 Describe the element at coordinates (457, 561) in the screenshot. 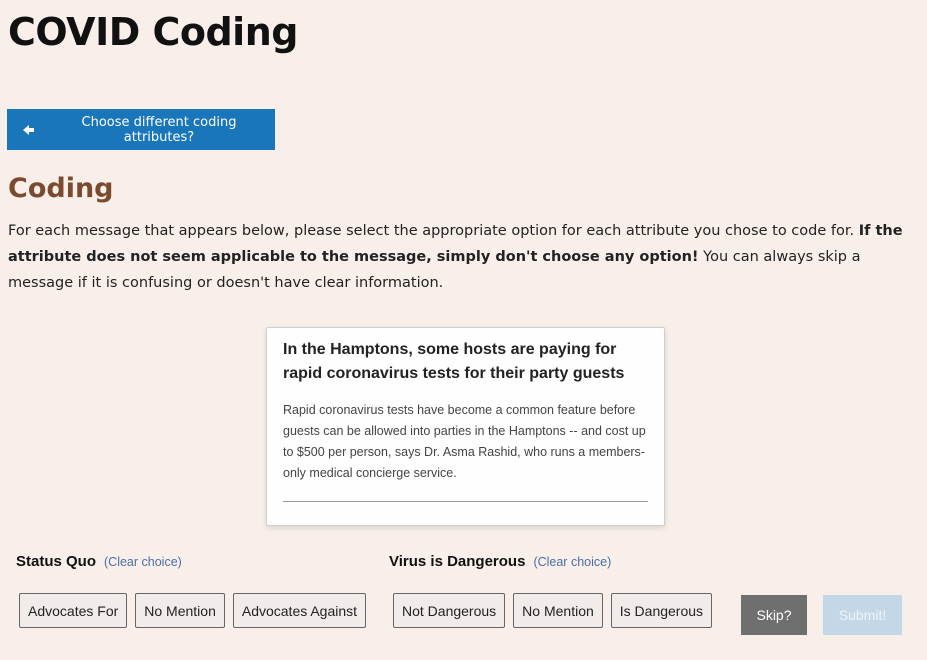

I see `attribute-label: Virus is Dangerous` at that location.